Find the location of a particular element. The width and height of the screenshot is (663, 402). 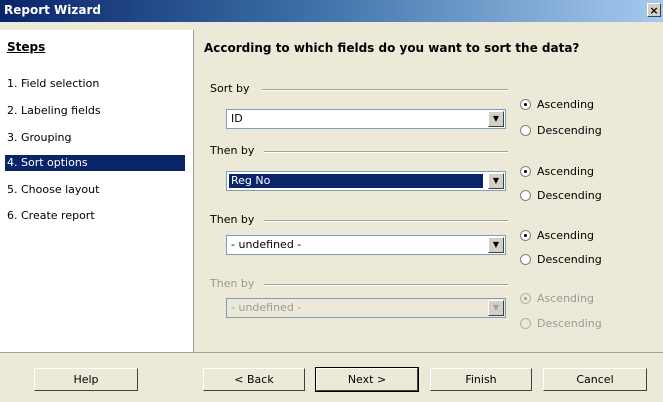

then-by-value: Reg No is located at coordinates (356, 181).